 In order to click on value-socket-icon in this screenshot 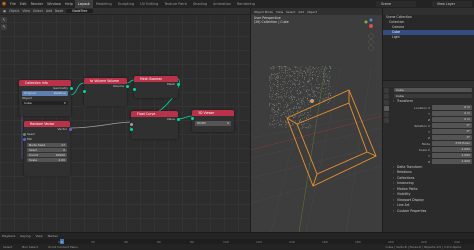, I will do `click(178, 119)`.